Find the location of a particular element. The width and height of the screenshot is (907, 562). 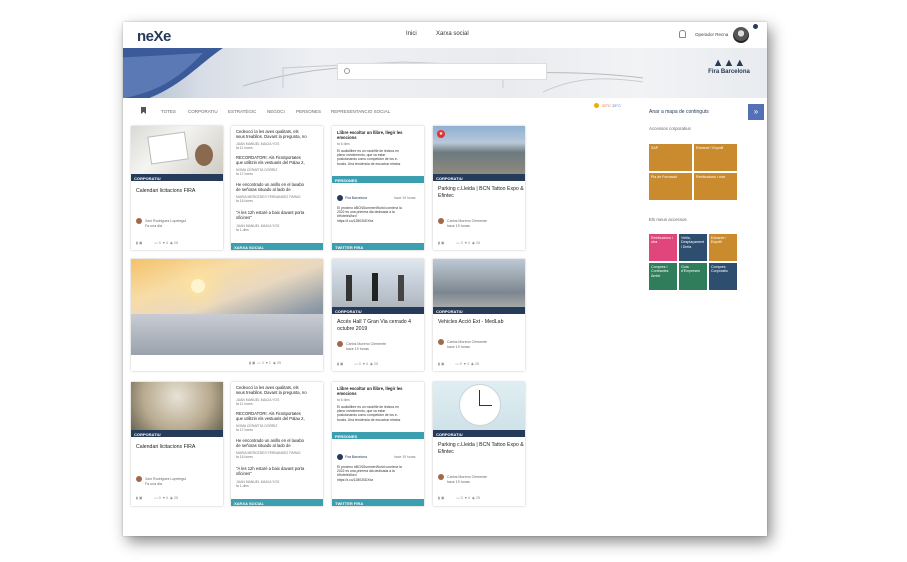

fira-brand: ▲▲▲ Fira Barcelona is located at coordinates (729, 66).